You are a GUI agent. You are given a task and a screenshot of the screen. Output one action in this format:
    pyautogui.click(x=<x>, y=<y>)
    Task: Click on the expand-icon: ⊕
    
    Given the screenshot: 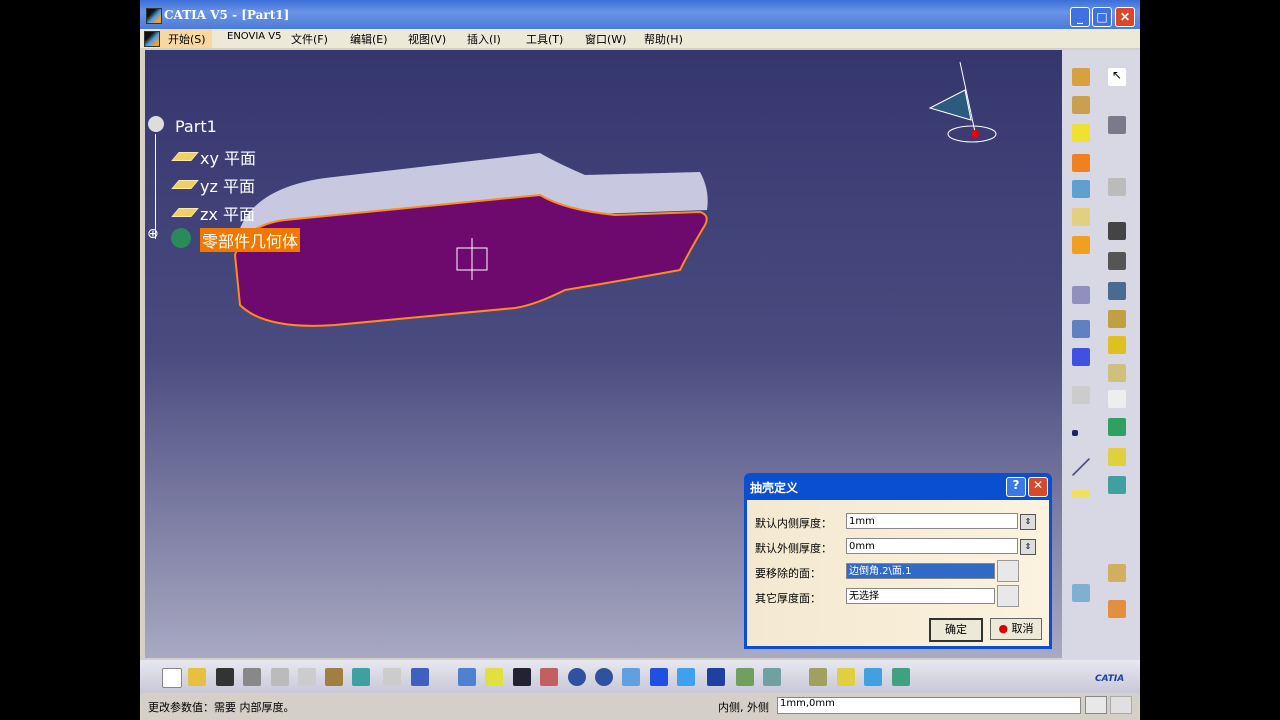 What is the action you would take?
    pyautogui.click(x=153, y=234)
    